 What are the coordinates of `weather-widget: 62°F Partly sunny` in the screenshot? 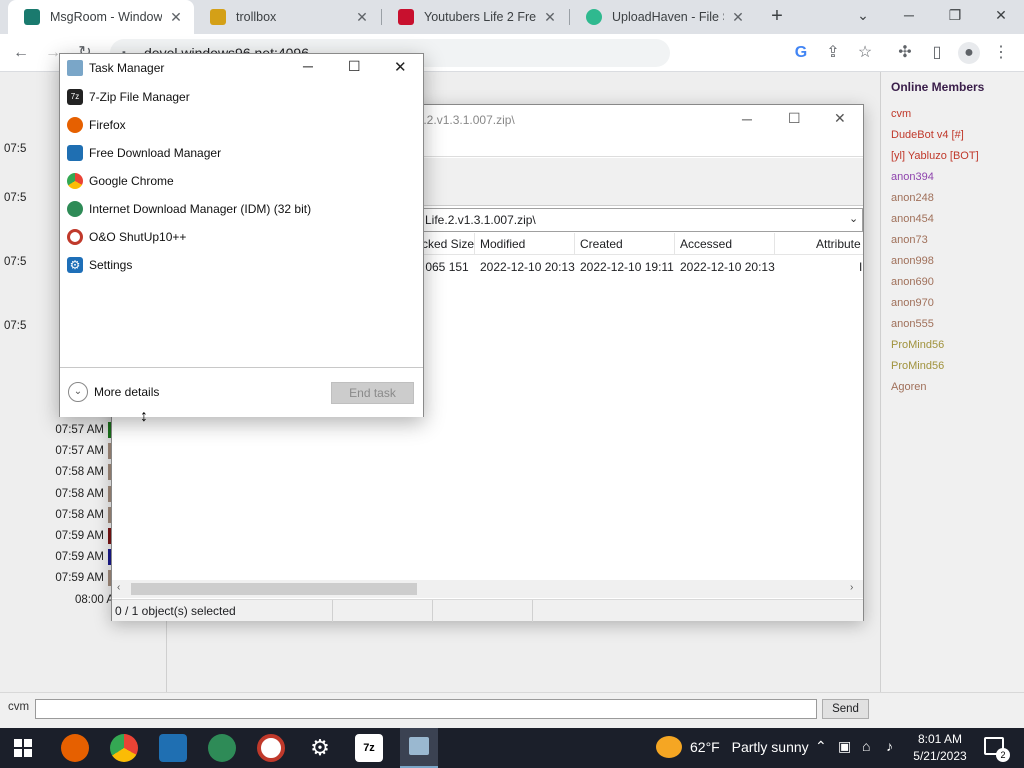 It's located at (749, 747).